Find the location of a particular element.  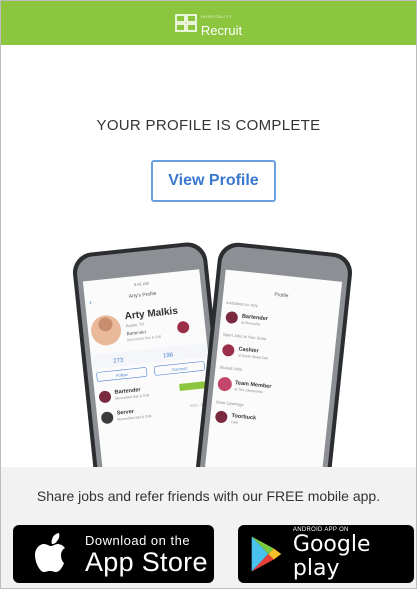

brand-logo: HOSPITALITY Recruit is located at coordinates (221, 23).